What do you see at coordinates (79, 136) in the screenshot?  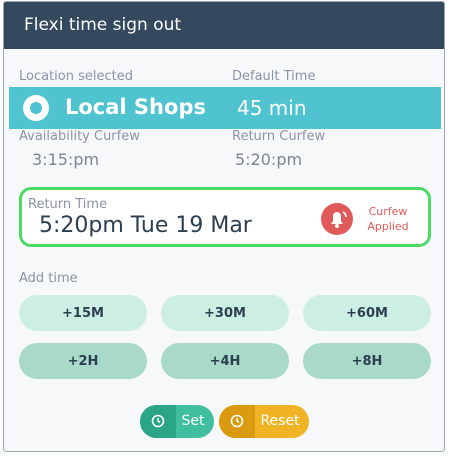 I see `availability-curfew-label: Availability Curfew` at bounding box center [79, 136].